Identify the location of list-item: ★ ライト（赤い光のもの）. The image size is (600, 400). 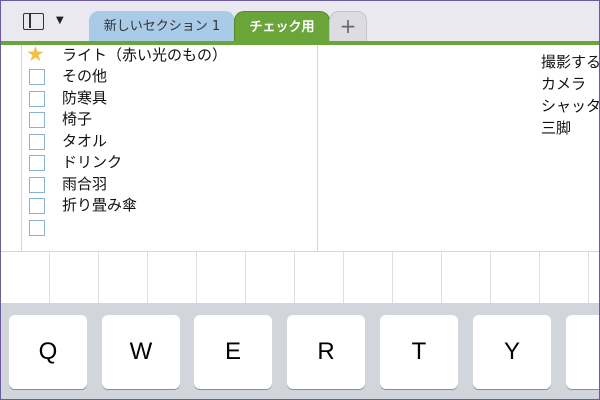
(167, 55).